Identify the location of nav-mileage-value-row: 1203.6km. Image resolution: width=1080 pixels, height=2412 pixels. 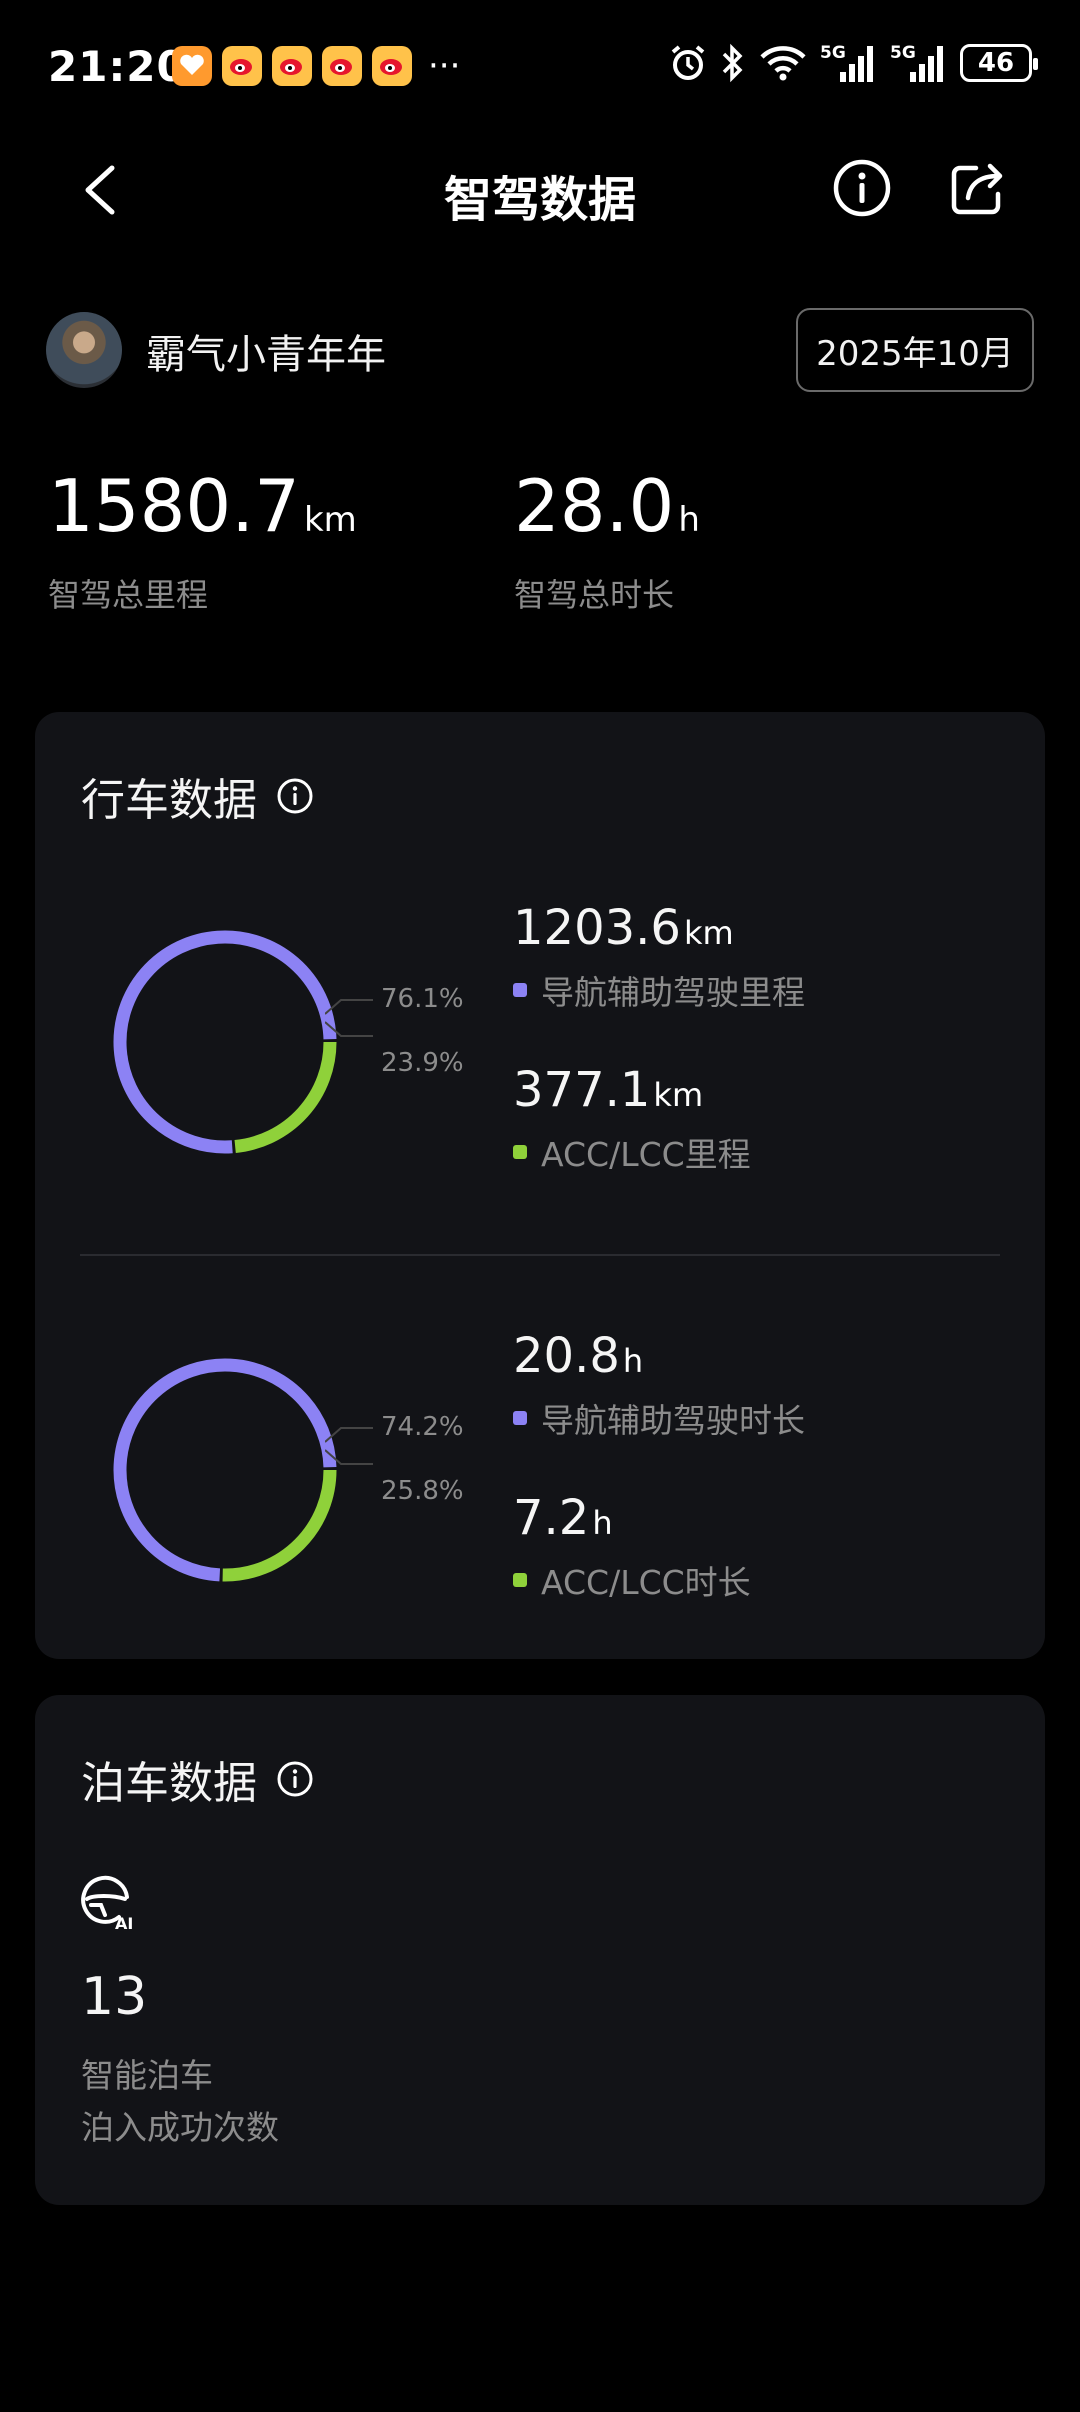
(659, 928).